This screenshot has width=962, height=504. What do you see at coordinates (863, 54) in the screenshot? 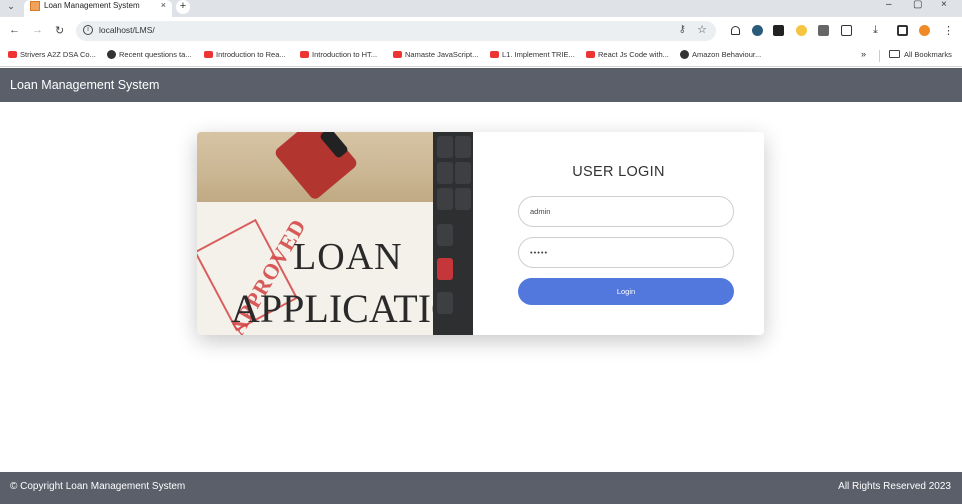
I see `bookmarks-overflow-icon: »` at bounding box center [863, 54].